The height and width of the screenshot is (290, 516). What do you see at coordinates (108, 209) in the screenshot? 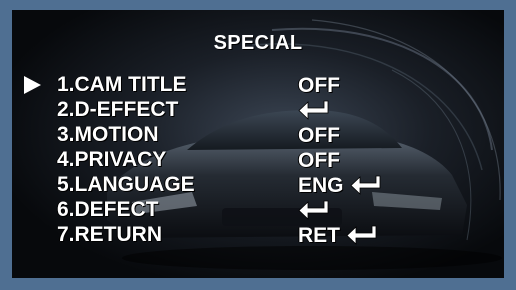
I see `menu-item-label: 6.DEFECT` at bounding box center [108, 209].